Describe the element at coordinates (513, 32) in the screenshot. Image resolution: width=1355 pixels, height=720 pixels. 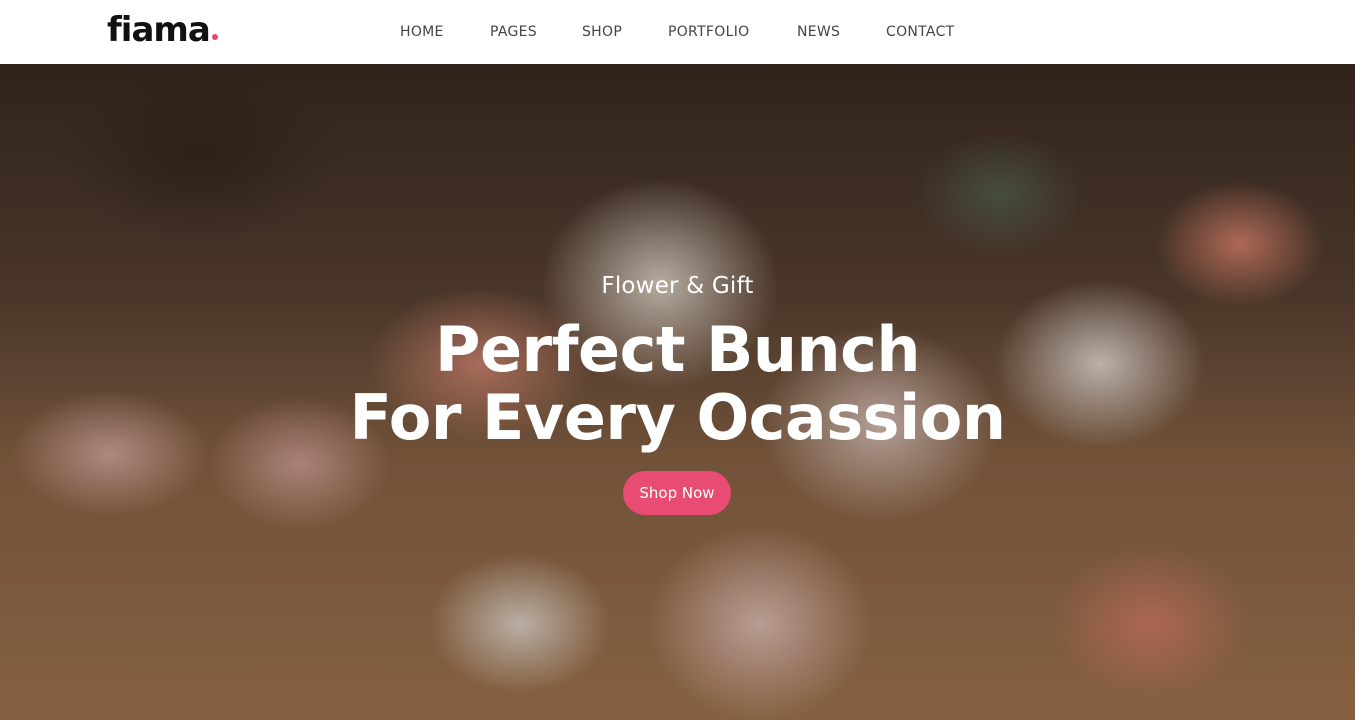
I see `nav-item-pages: PAGES` at that location.